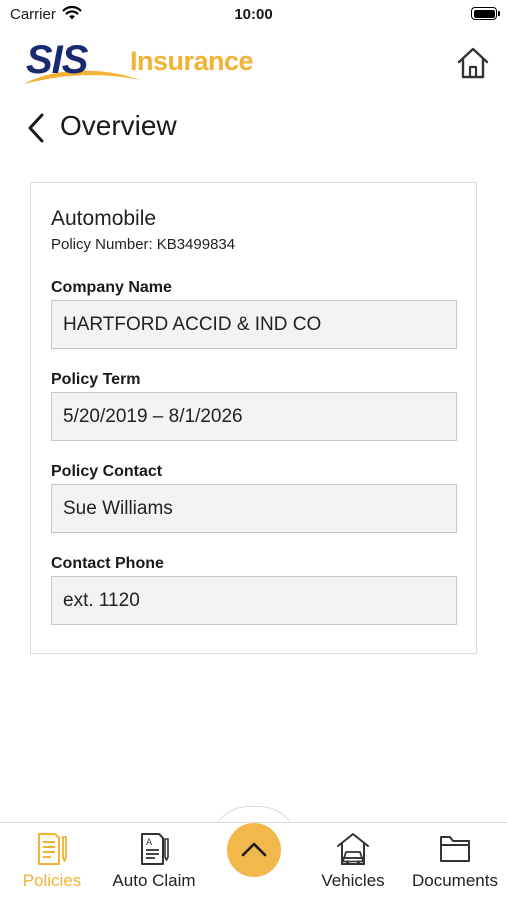  I want to click on policy-number-line: Policy Number: KB3499834, so click(143, 244).